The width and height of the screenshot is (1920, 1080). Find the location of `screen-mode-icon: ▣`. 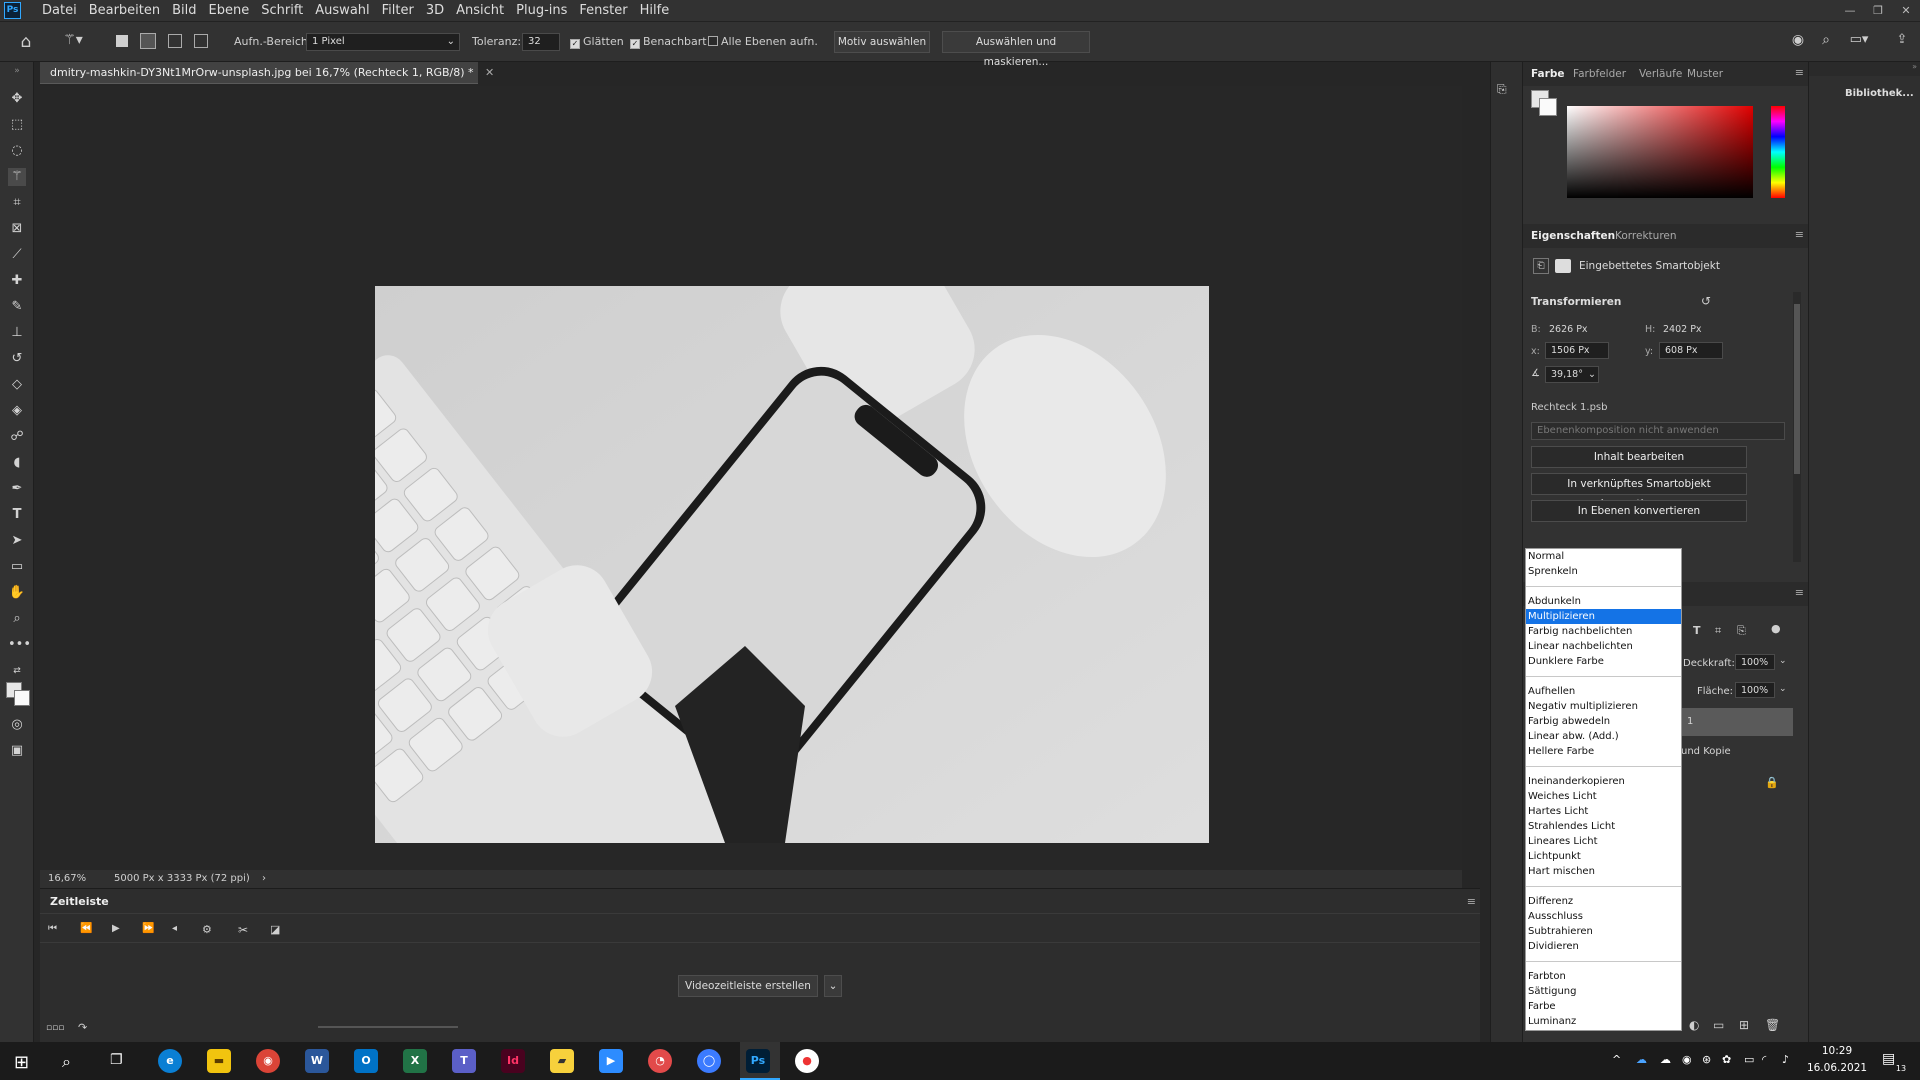

screen-mode-icon: ▣ is located at coordinates (17, 751).